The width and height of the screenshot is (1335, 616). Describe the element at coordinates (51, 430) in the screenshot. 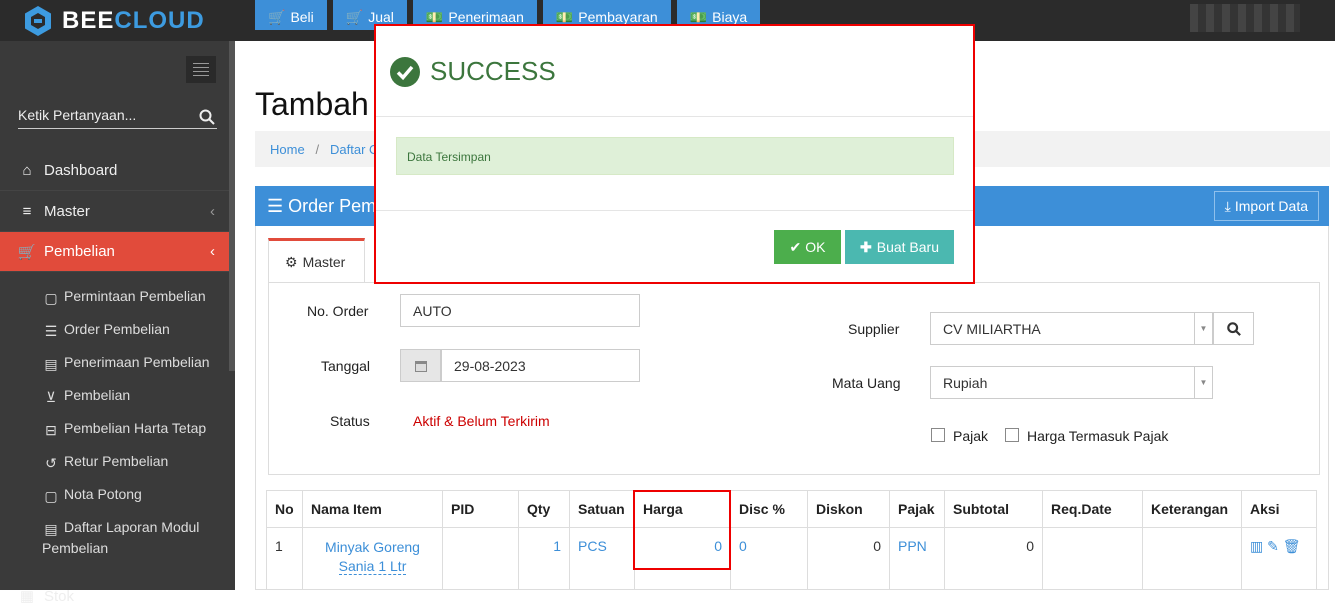

I see `car-icon: ⊟` at that location.